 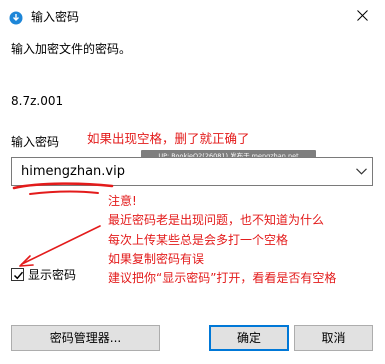 I want to click on note-line: 最近密码老是出现问题，也不知道为什么, so click(x=216, y=220).